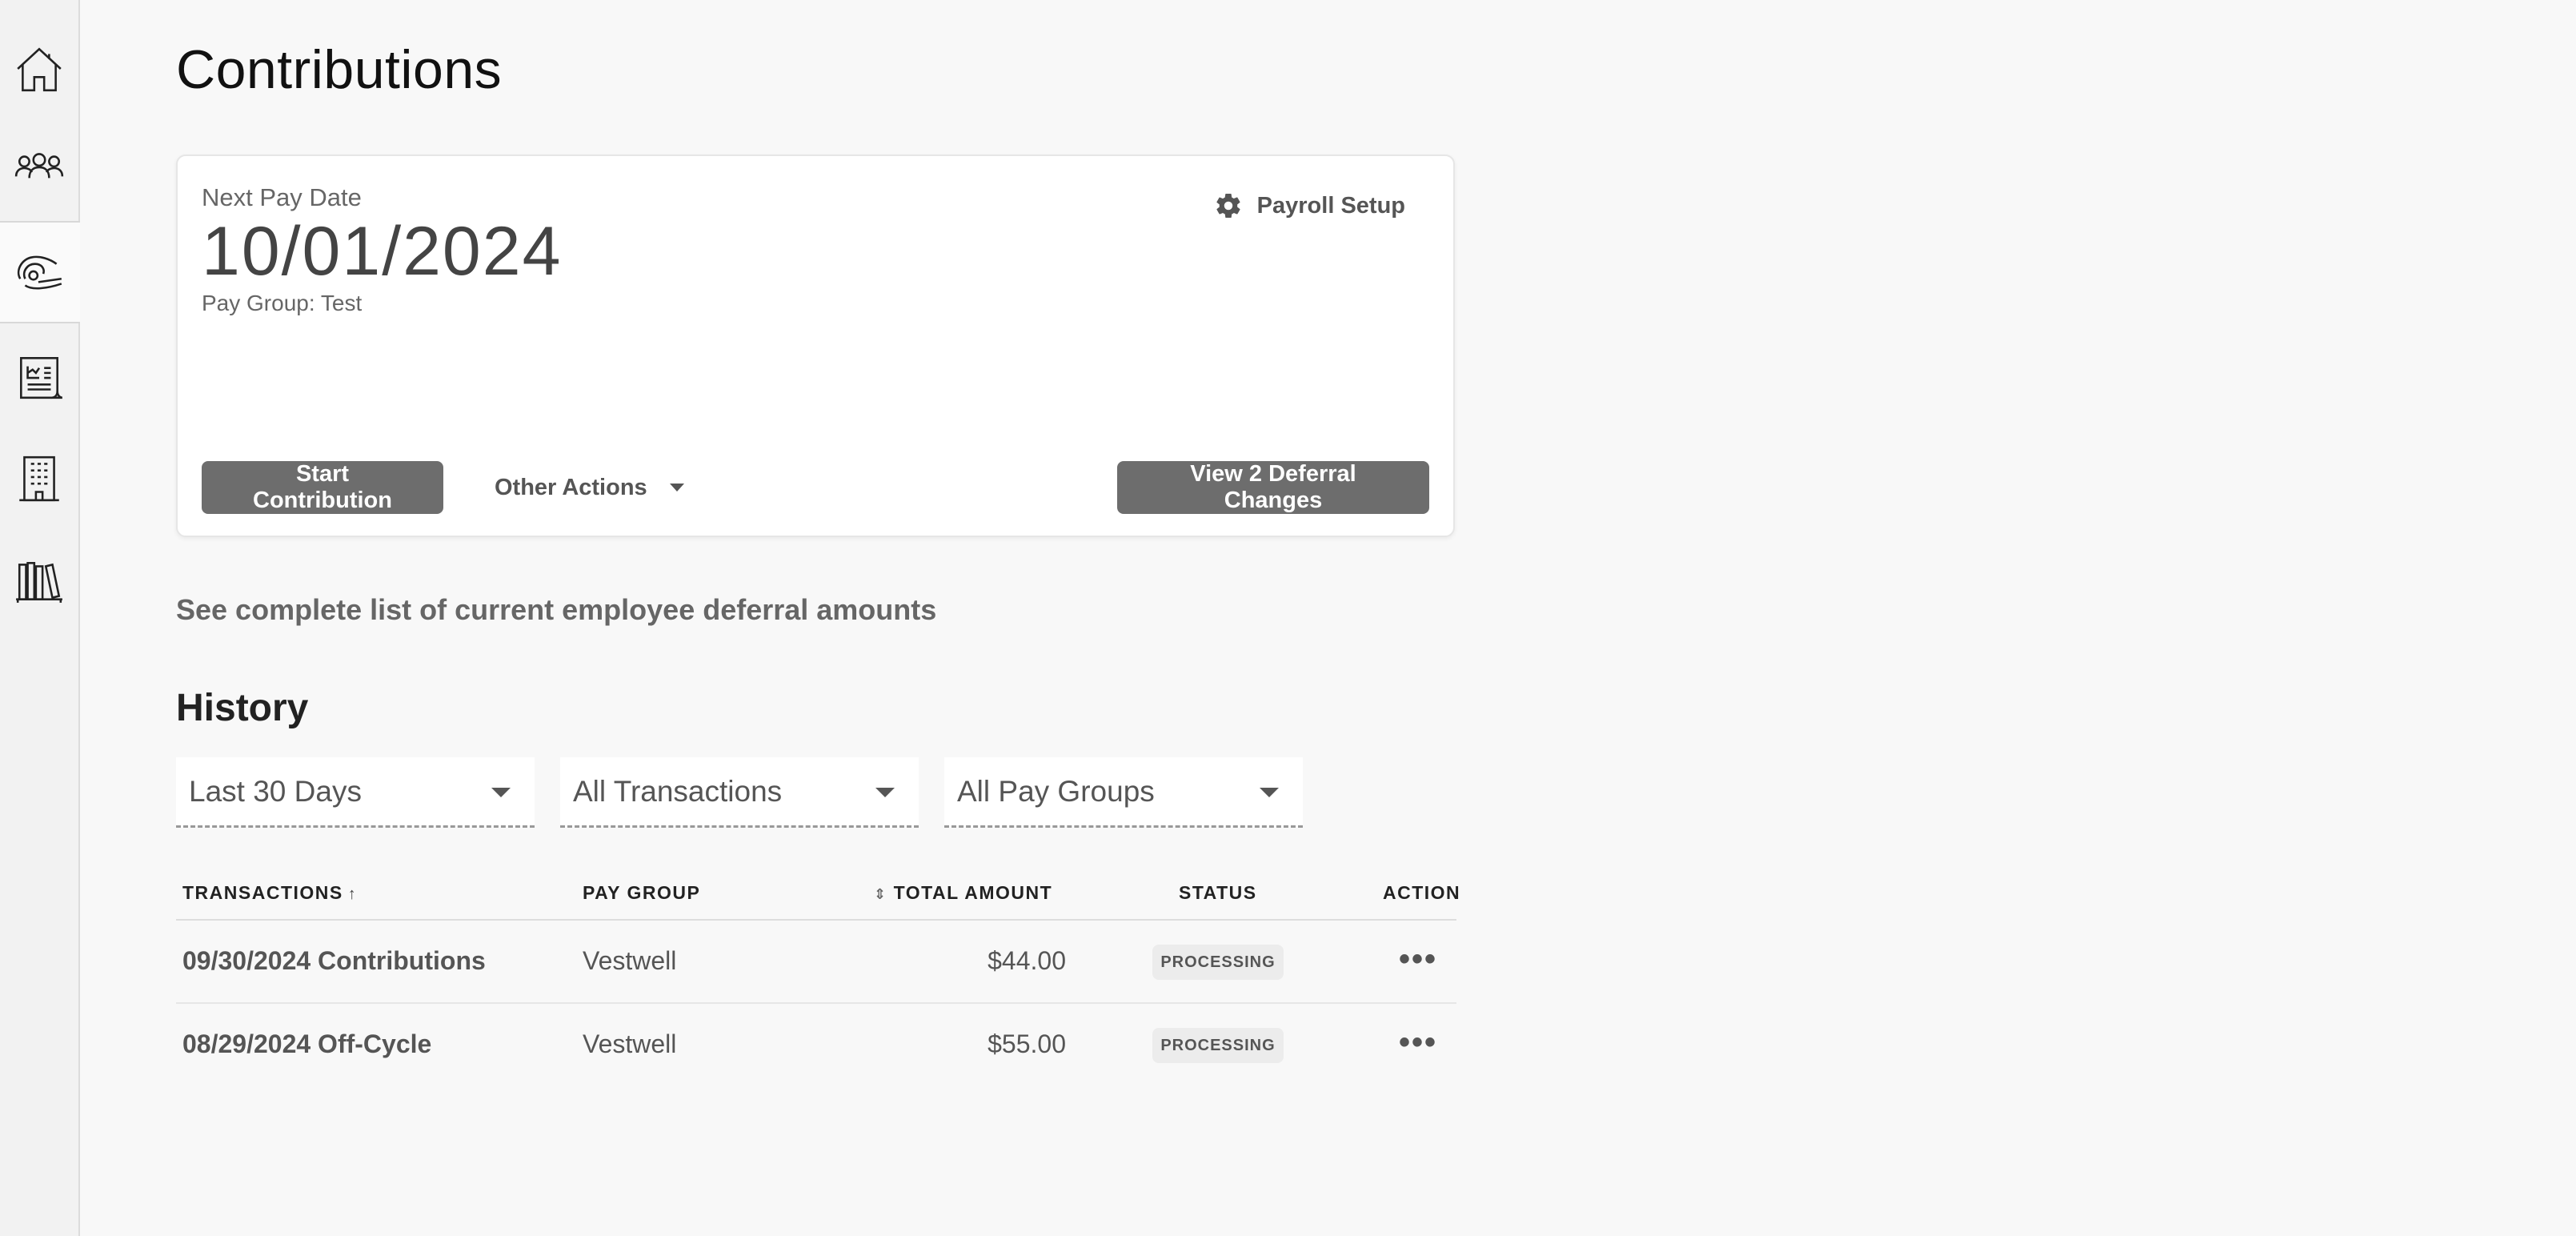  I want to click on transaction-name: 09/30/2024 Contributions, so click(334, 961).